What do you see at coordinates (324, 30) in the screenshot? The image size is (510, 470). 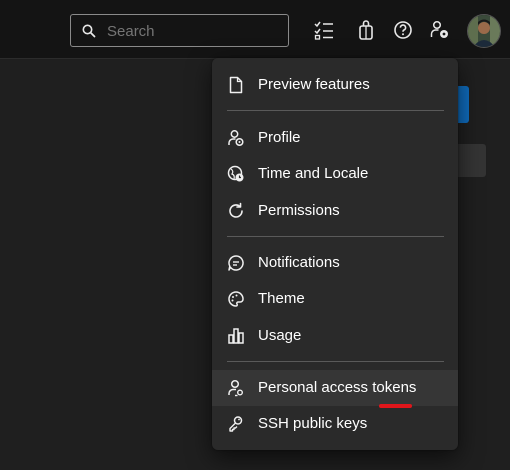 I see `task-list-icon` at bounding box center [324, 30].